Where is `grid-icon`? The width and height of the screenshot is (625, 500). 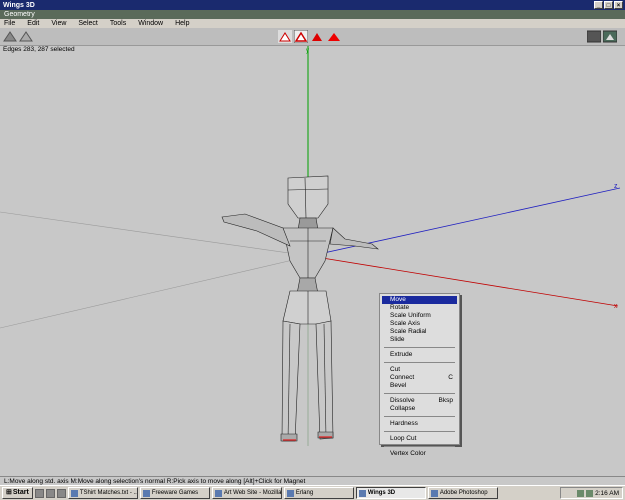
grid-icon is located at coordinates (594, 36).